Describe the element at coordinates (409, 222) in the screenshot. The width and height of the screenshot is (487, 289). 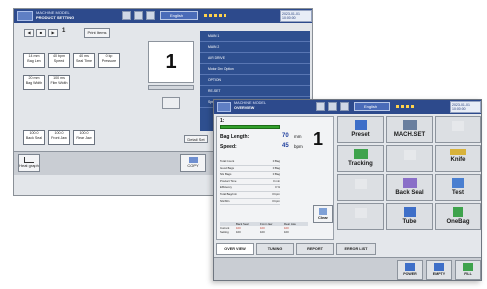
I see `tile-label: Tube` at that location.